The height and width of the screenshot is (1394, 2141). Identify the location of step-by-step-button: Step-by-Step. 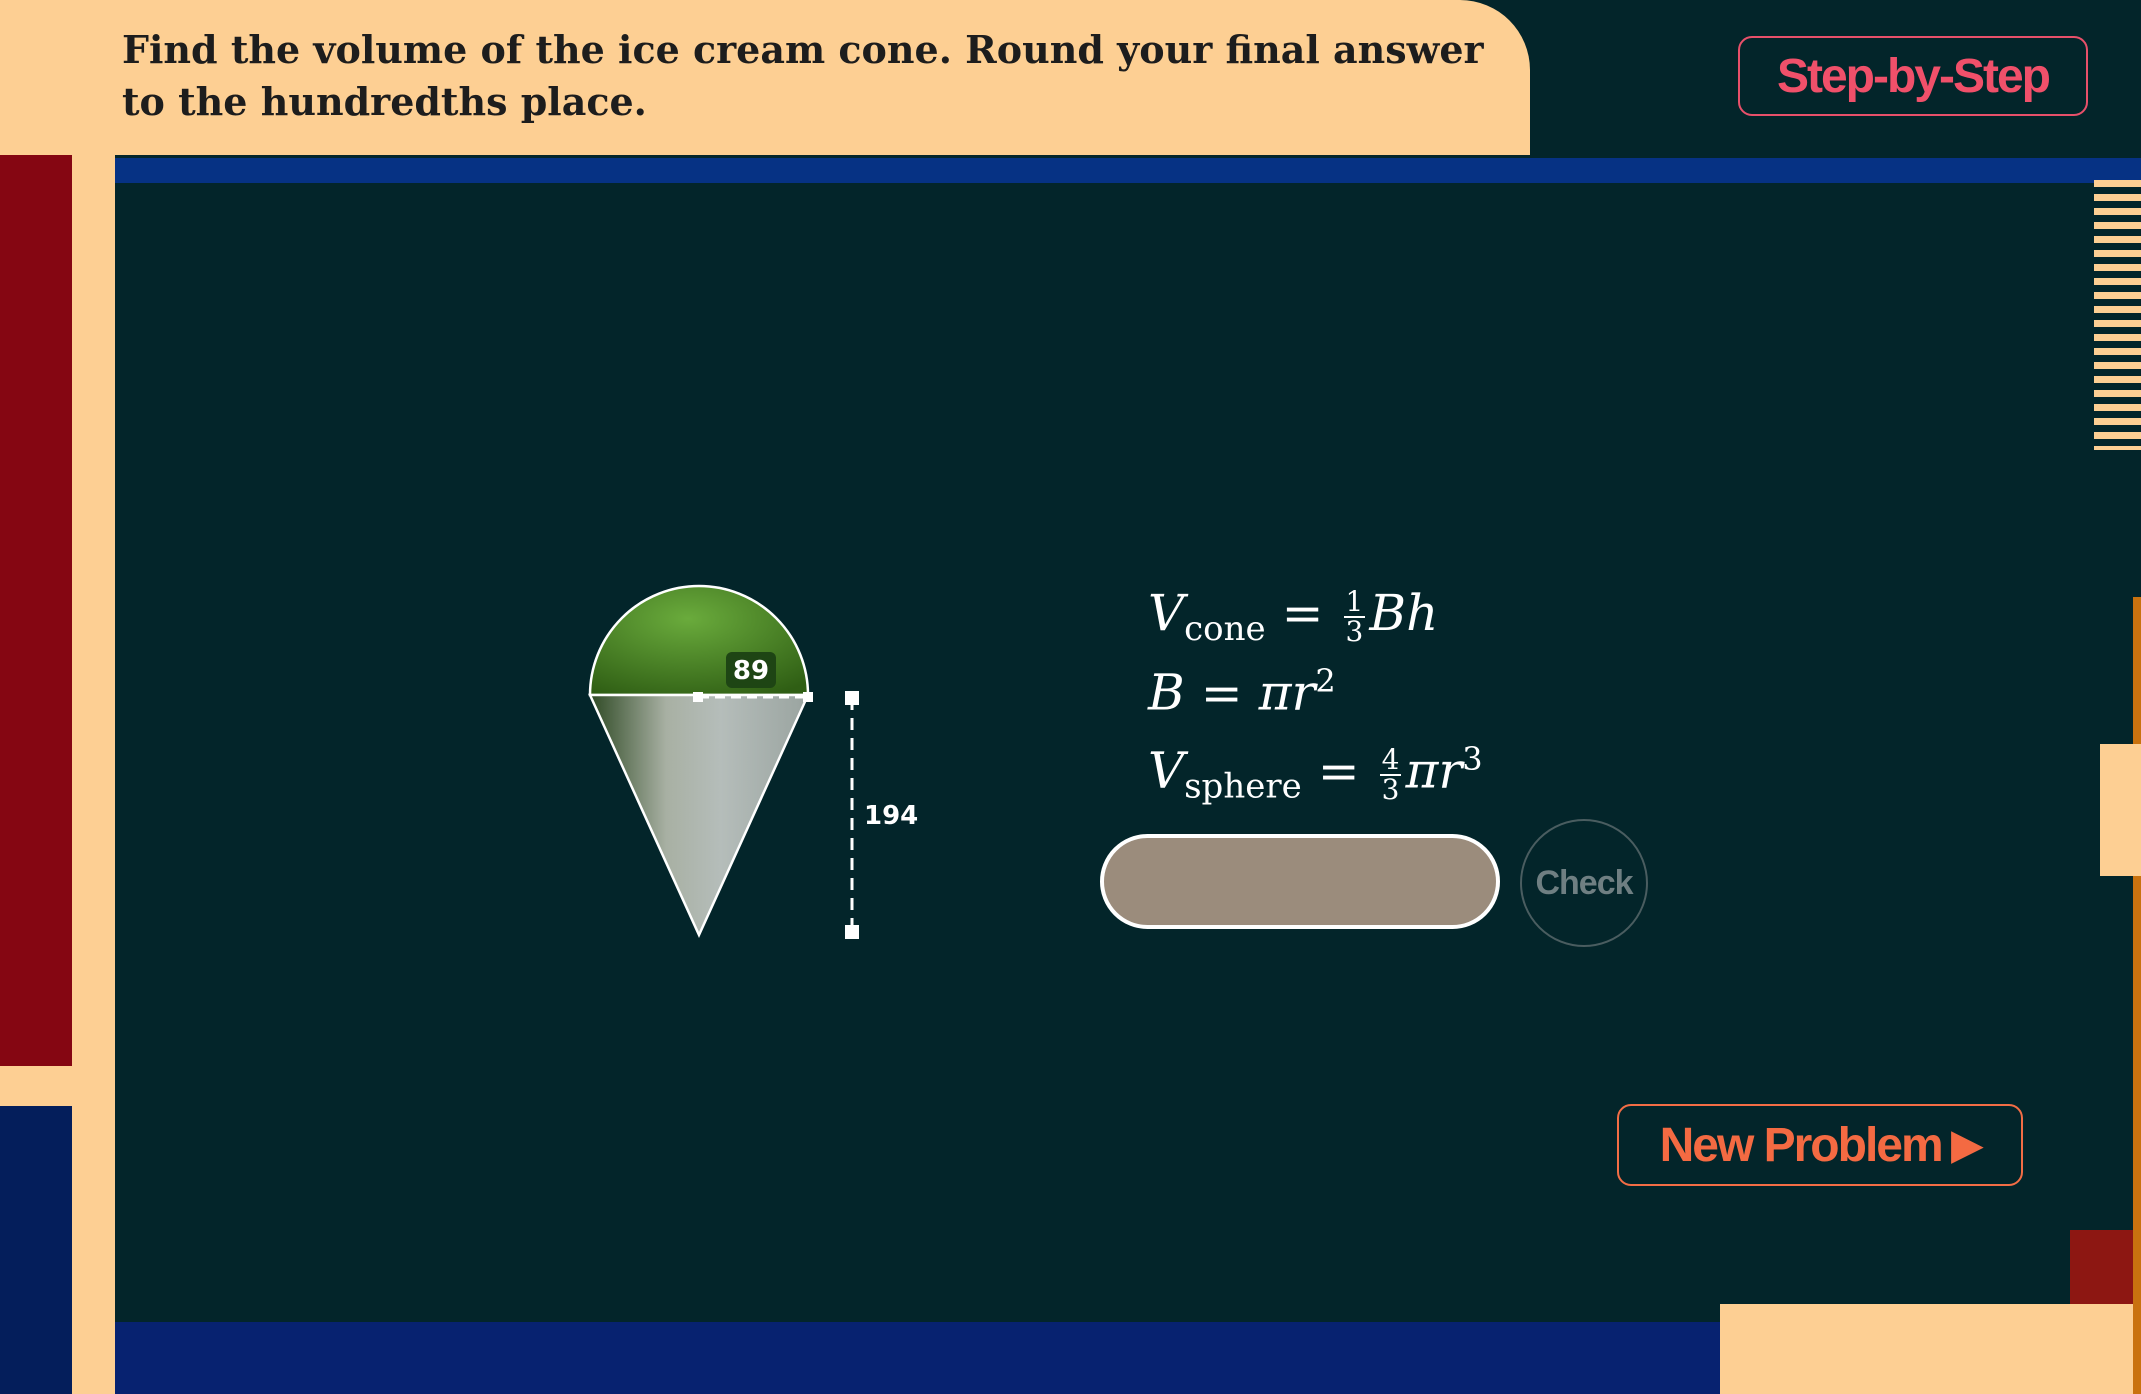
(1913, 76).